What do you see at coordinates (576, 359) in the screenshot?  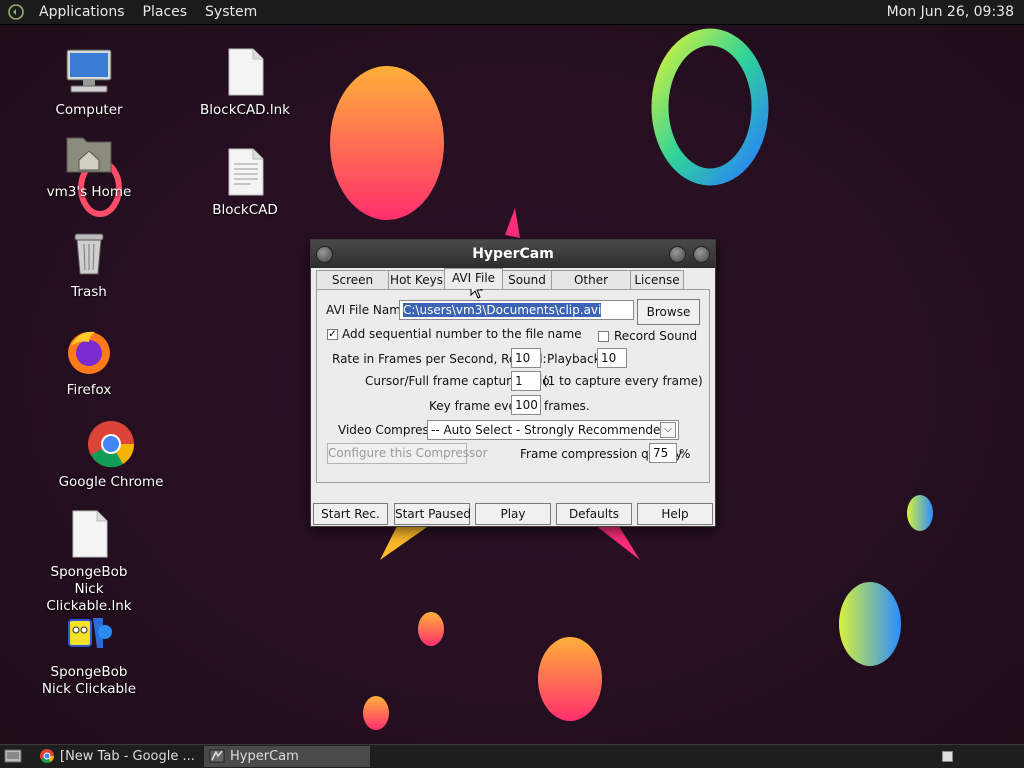 I see `playback-label: Playback:` at bounding box center [576, 359].